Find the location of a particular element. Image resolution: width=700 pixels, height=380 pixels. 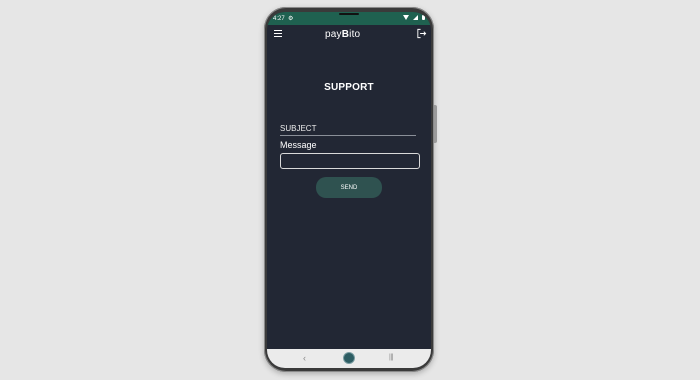

status-time: 4:27 is located at coordinates (279, 19).